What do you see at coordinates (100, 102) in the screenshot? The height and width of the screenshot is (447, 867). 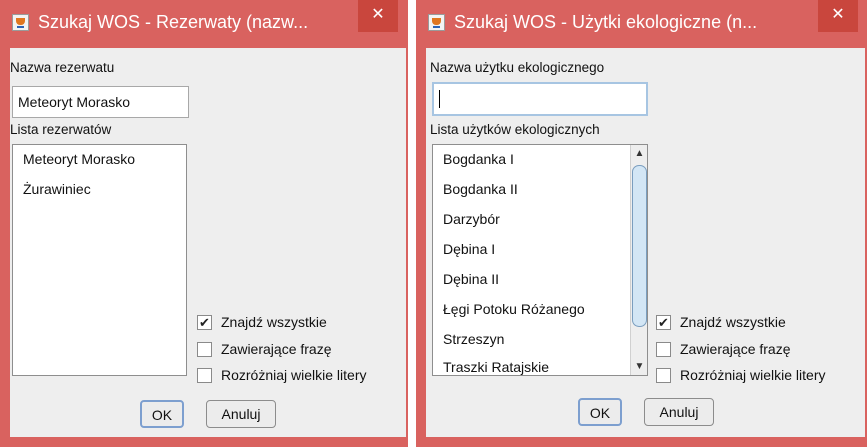 I see `reserve-name-input: Meteoryt Morasko` at bounding box center [100, 102].